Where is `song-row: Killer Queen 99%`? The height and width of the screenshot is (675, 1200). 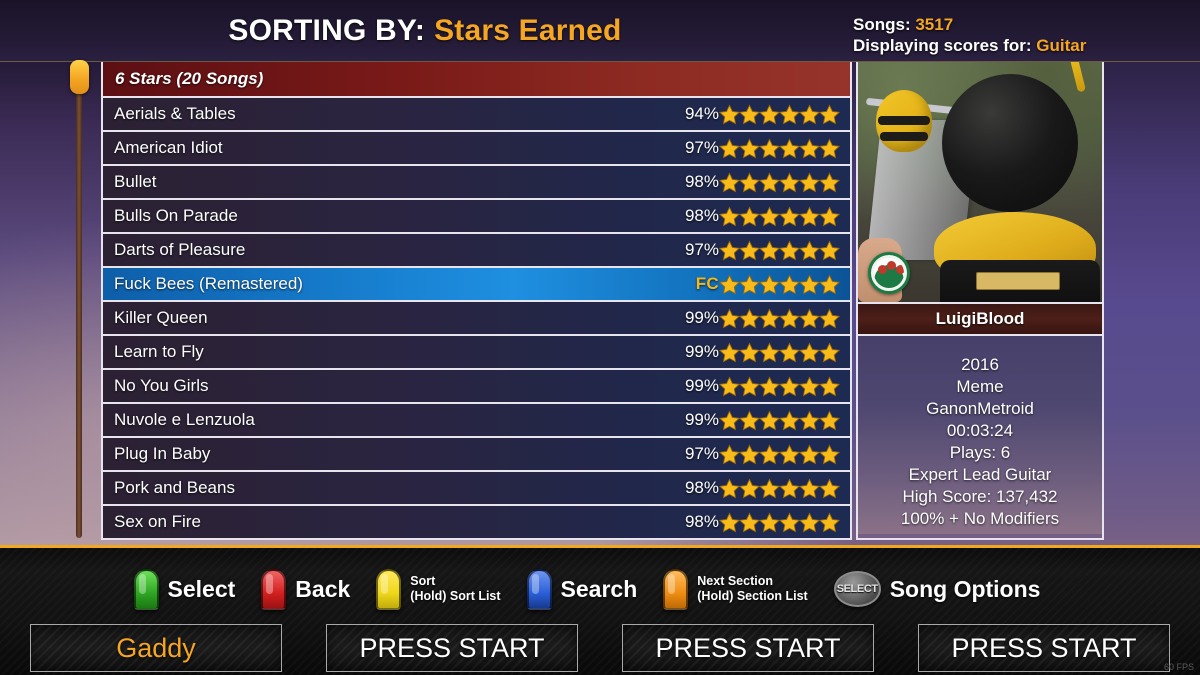
song-row: Killer Queen 99% is located at coordinates (476, 319).